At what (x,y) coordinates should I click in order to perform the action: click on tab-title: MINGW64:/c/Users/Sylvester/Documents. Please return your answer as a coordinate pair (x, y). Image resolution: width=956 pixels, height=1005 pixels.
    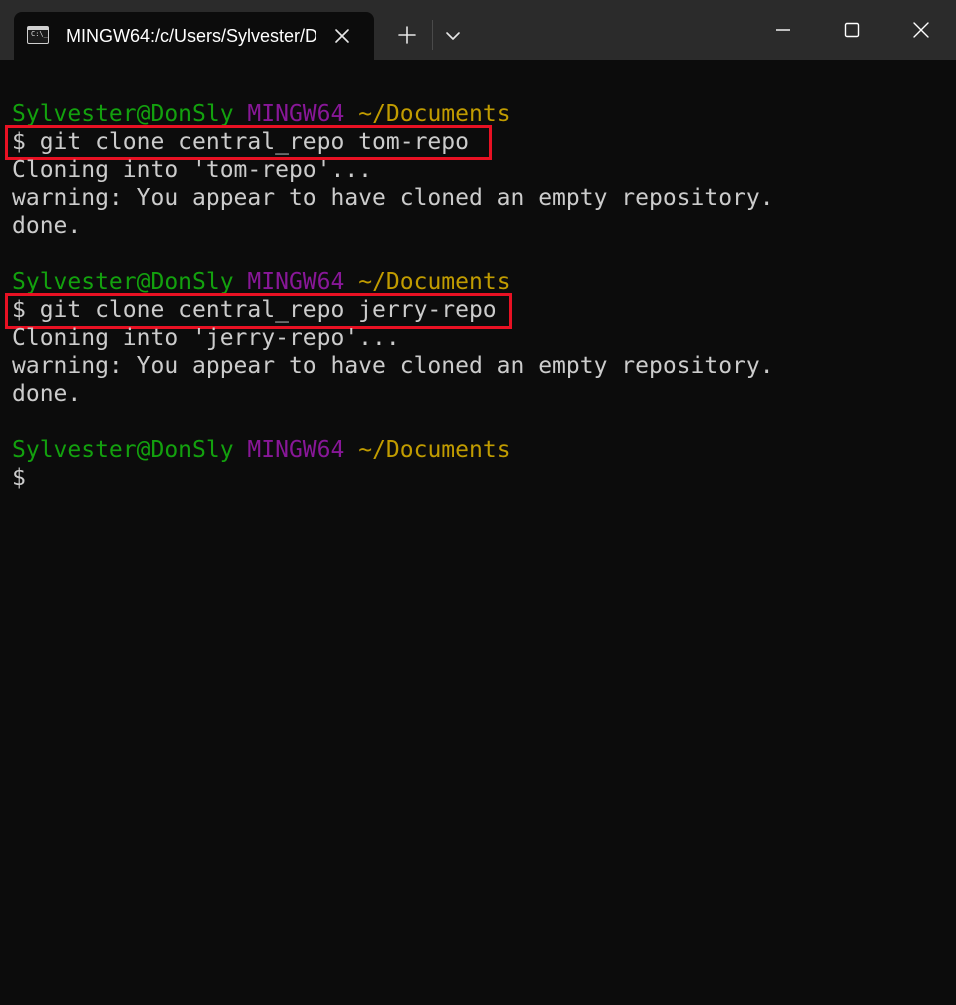
    Looking at the image, I should click on (191, 36).